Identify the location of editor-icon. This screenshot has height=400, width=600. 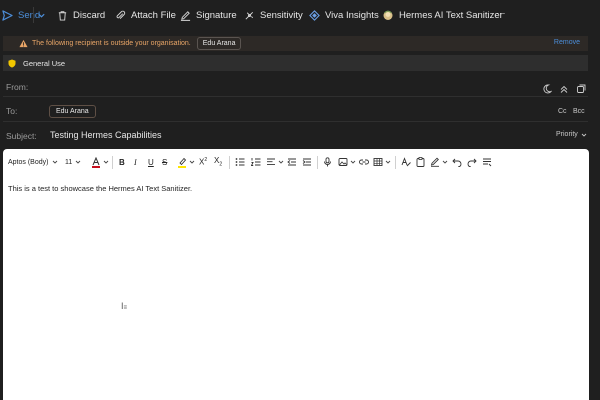
(406, 162).